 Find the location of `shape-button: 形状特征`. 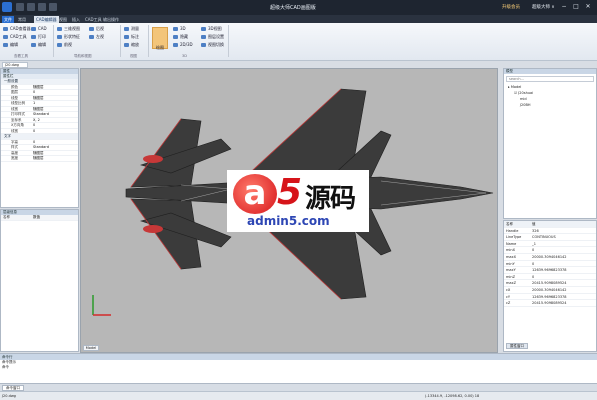

shape-button: 形状特征 is located at coordinates (68, 37).